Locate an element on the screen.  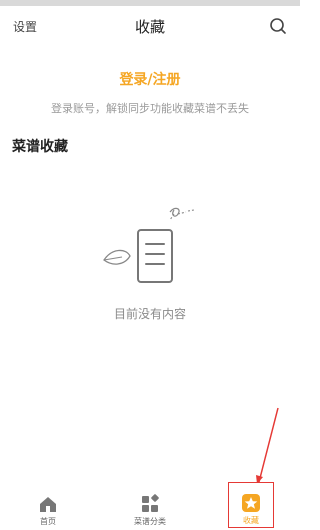
tab-favorites: 收藏 is located at coordinates (251, 505).